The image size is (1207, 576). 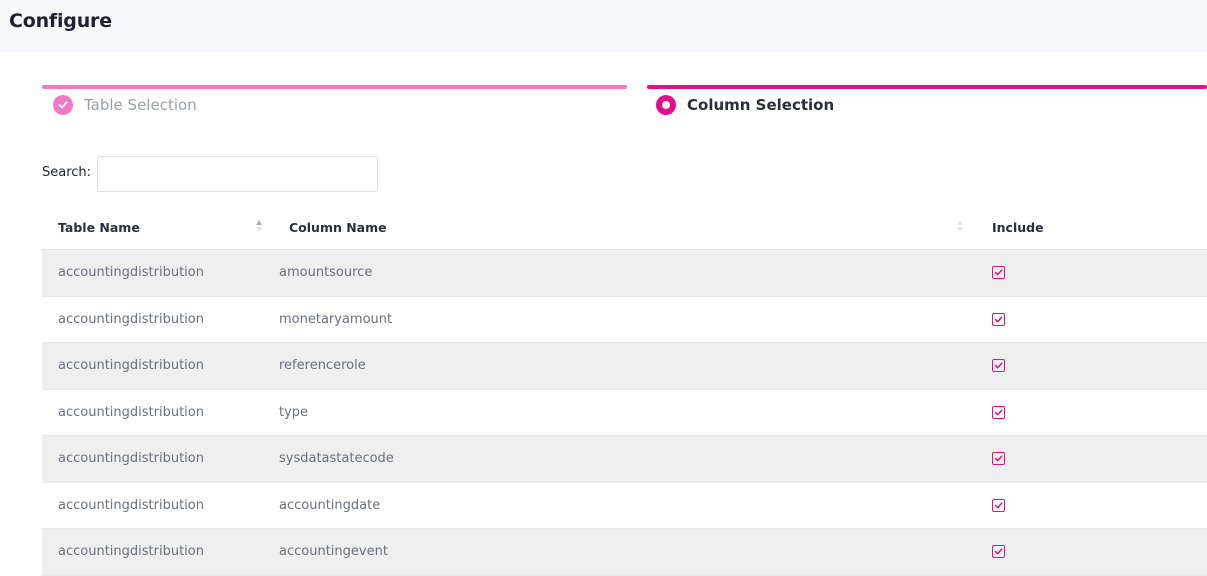 What do you see at coordinates (237, 174) in the screenshot?
I see `search-input` at bounding box center [237, 174].